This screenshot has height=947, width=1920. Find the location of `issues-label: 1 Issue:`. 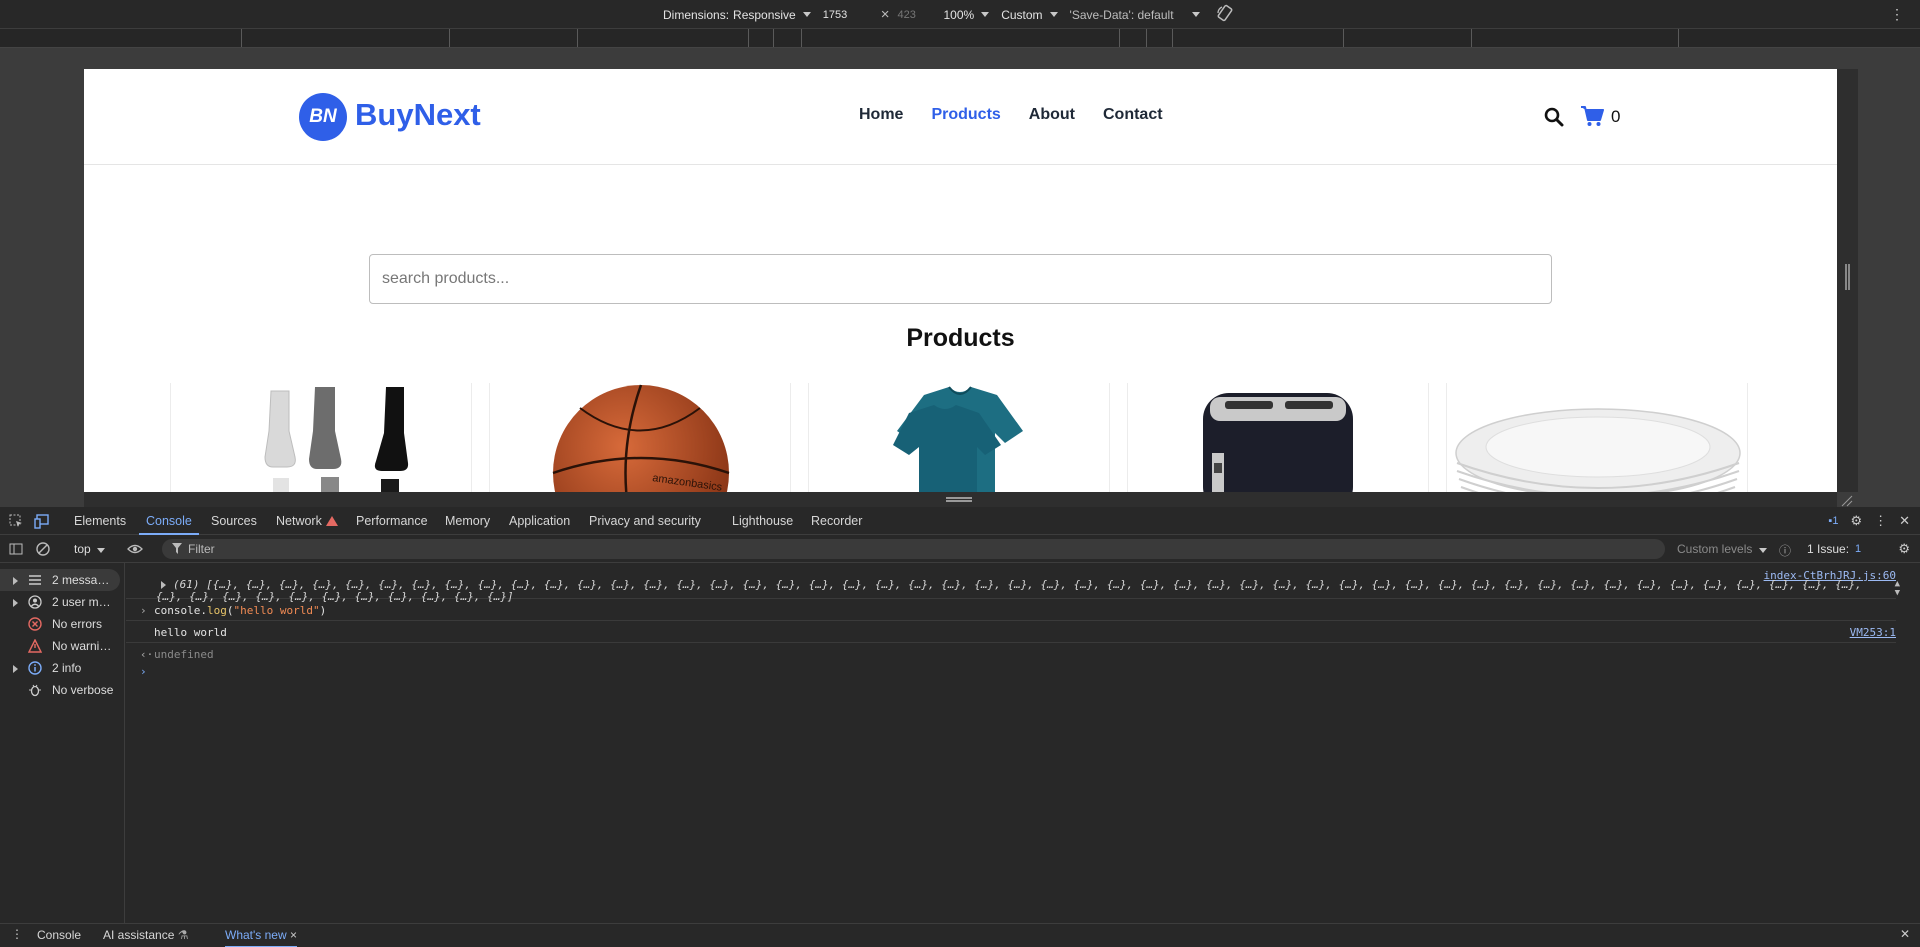

issues-label: 1 Issue: is located at coordinates (1828, 549).